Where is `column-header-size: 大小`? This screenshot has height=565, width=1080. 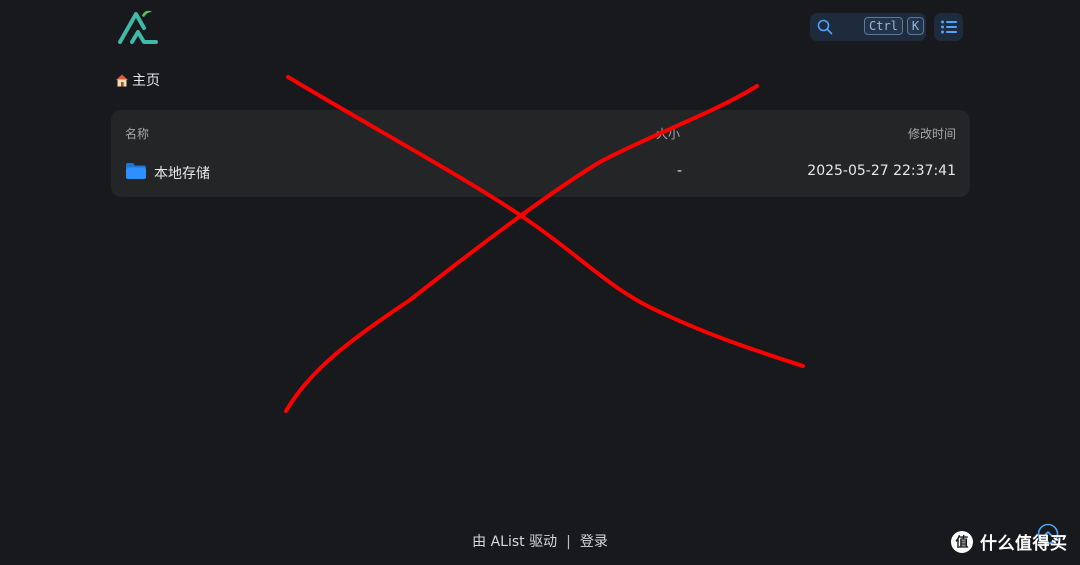
column-header-size: 大小 is located at coordinates (668, 133).